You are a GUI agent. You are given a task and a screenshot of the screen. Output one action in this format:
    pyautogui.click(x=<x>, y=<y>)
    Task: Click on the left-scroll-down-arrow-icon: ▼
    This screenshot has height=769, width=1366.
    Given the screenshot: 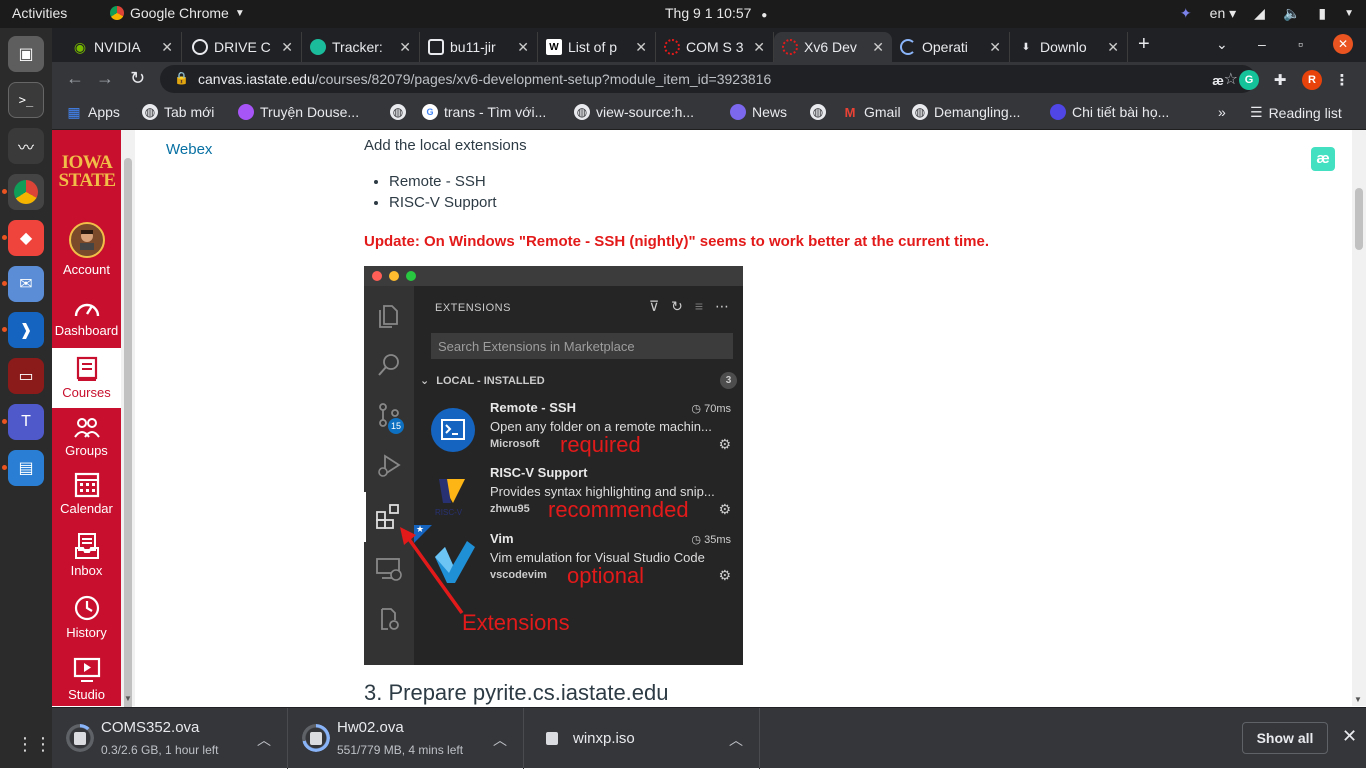 What is the action you would take?
    pyautogui.click(x=128, y=698)
    